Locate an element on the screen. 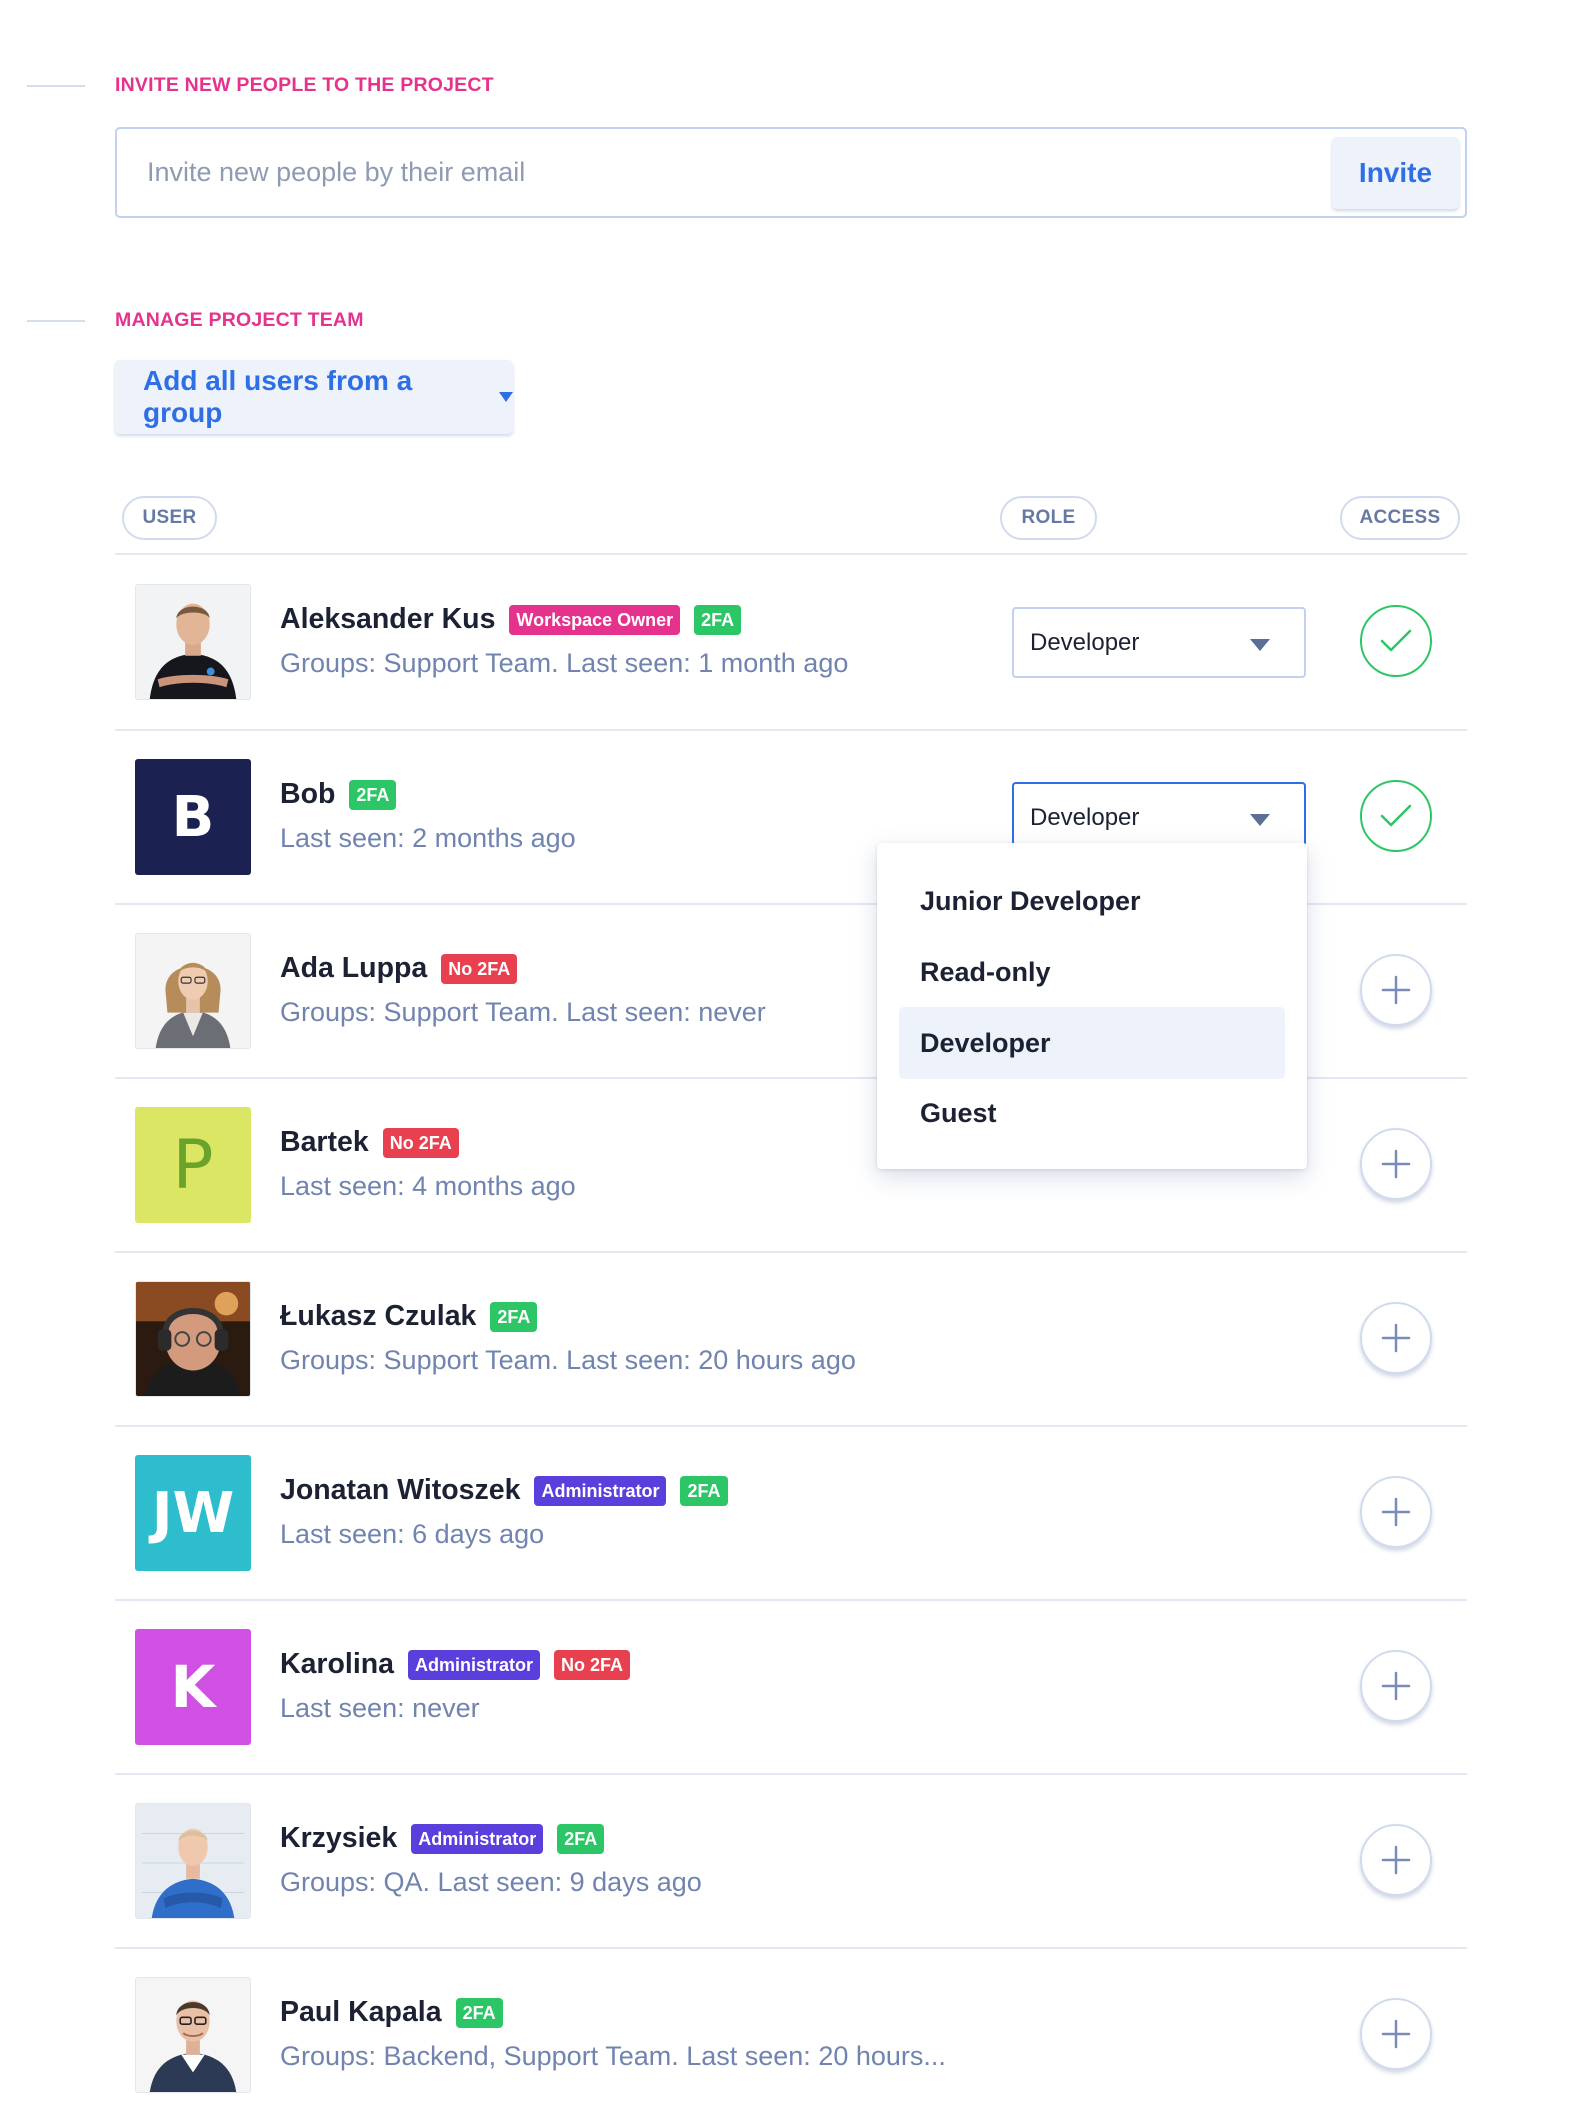  user-meta: Groups: Support Team. Last seen: never is located at coordinates (523, 1012).